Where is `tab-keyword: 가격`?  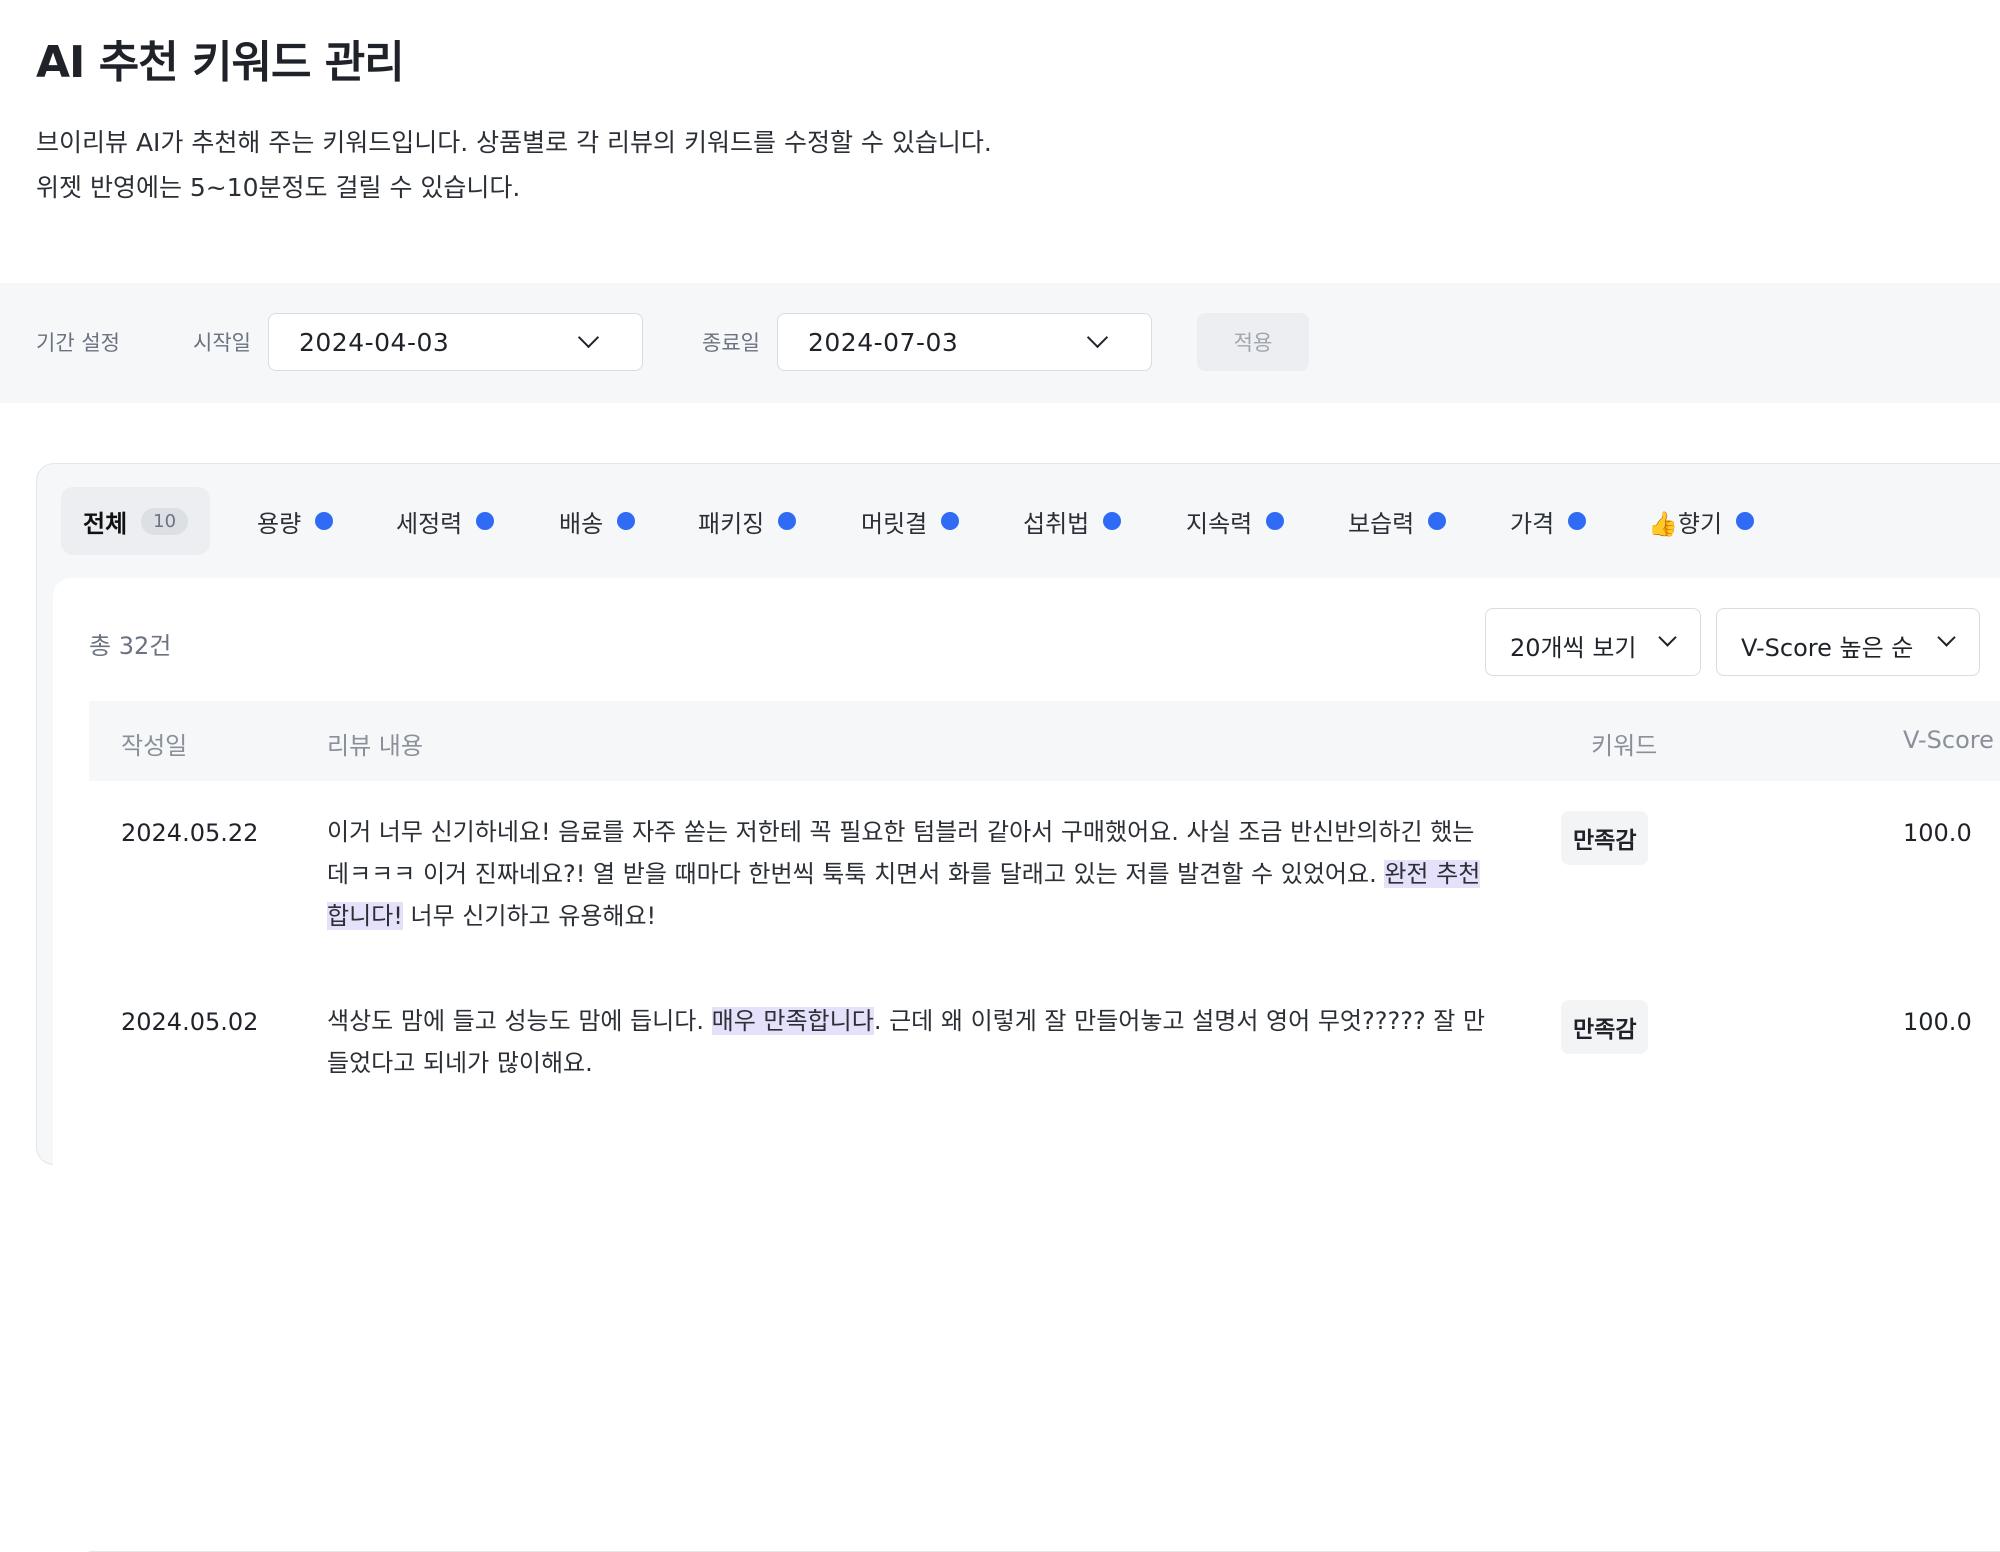
tab-keyword: 가격 is located at coordinates (1548, 521).